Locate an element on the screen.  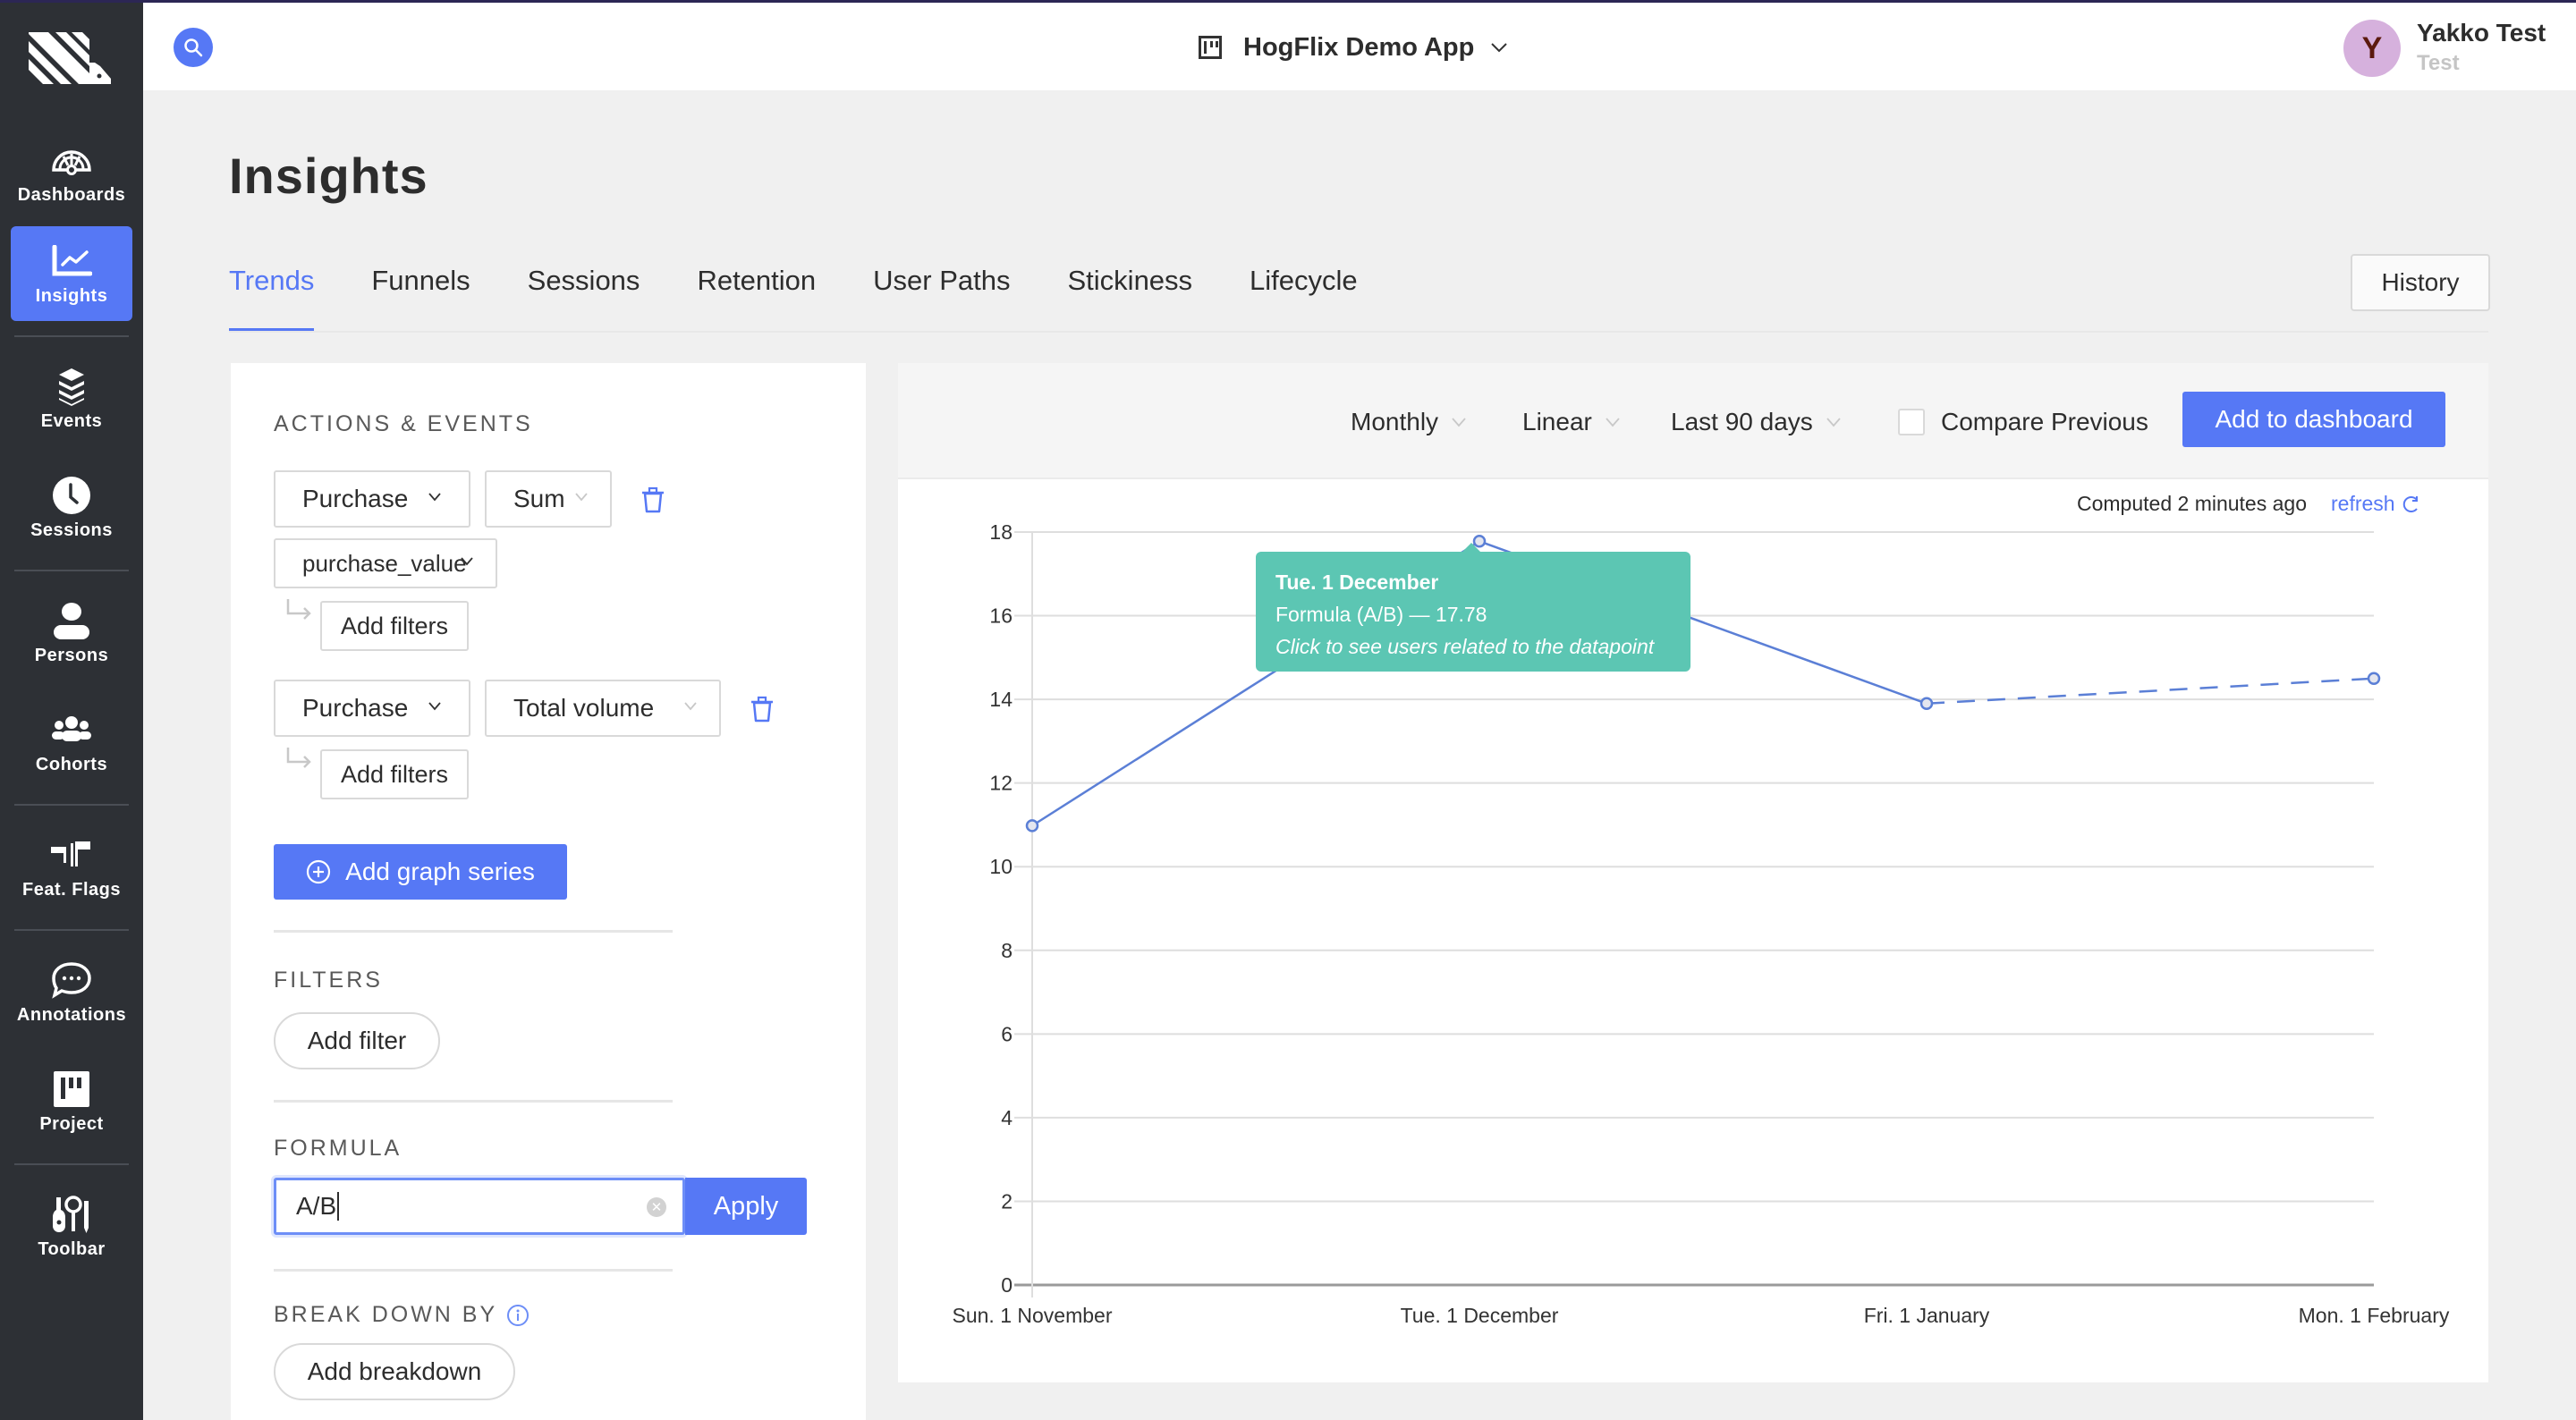
sidebar-item-label: Toolbar is located at coordinates (72, 1249).